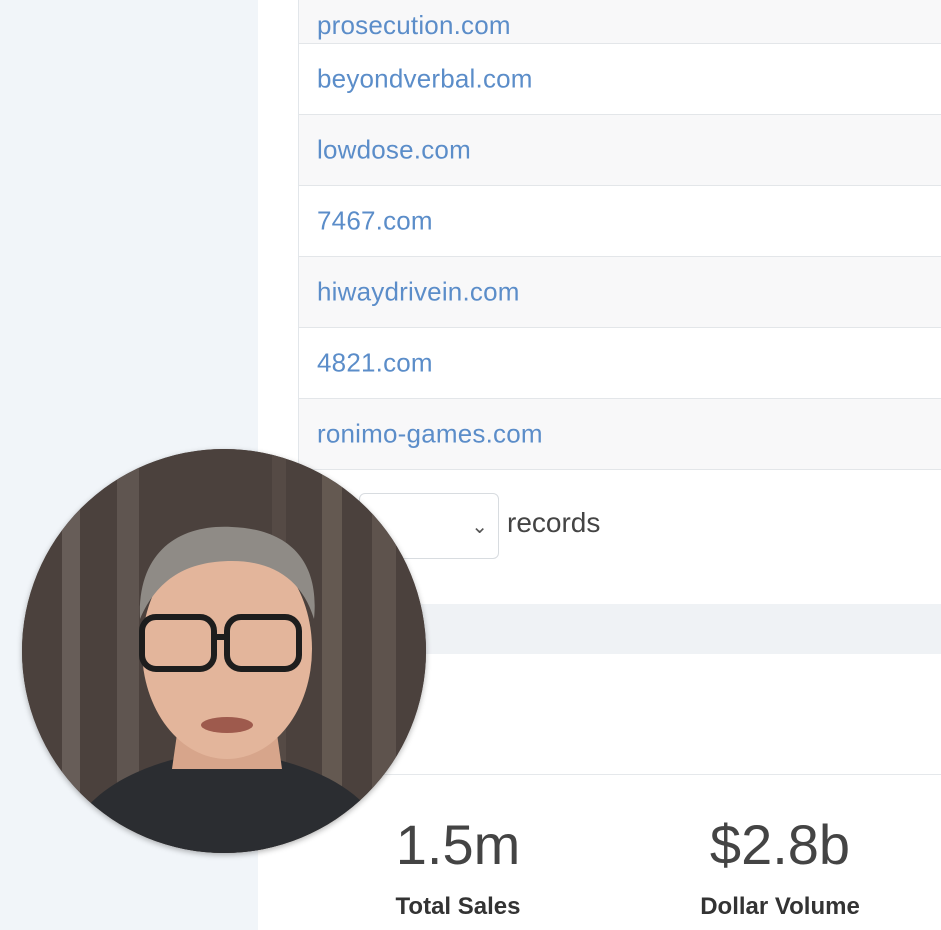 This screenshot has width=941, height=930. I want to click on domain-link: 4821.com, so click(375, 363).